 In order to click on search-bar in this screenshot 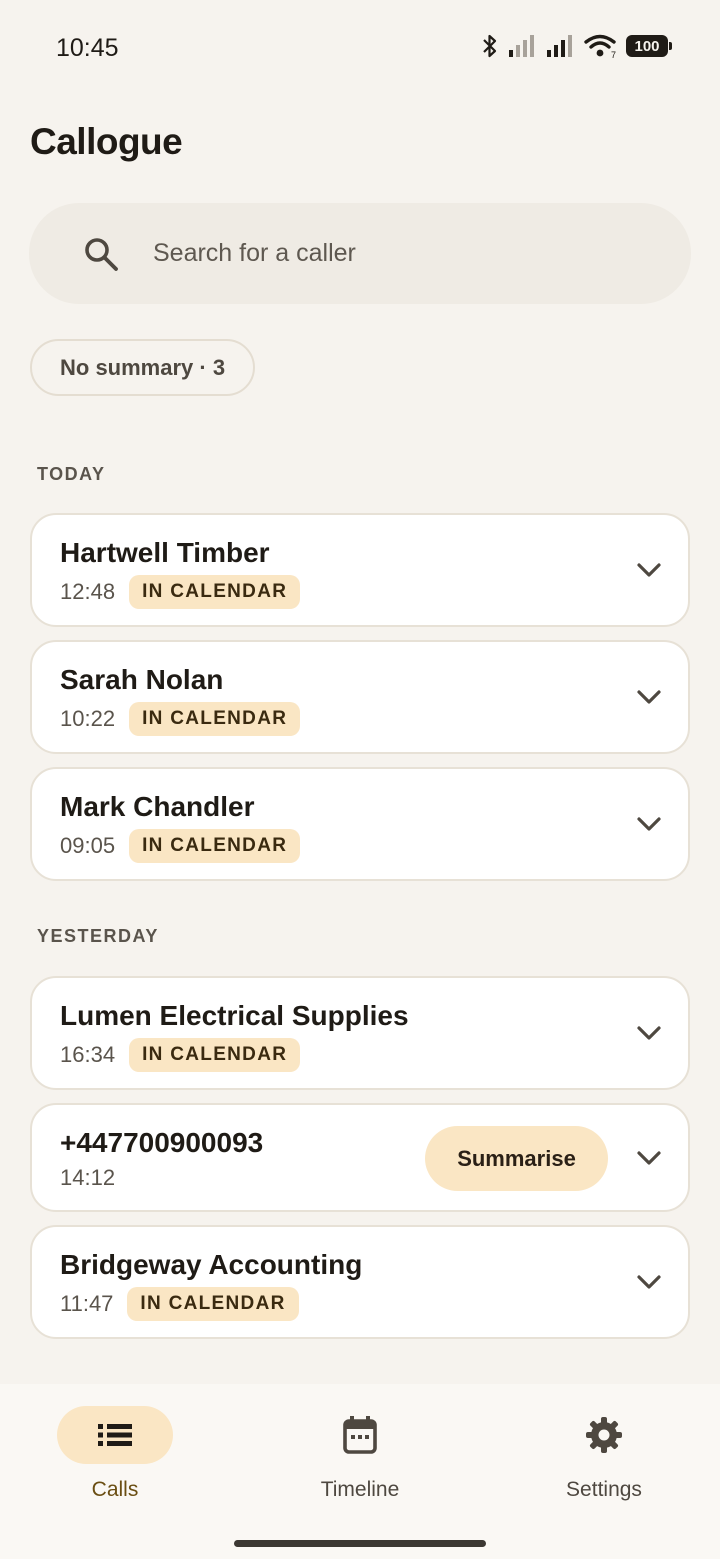, I will do `click(360, 253)`.